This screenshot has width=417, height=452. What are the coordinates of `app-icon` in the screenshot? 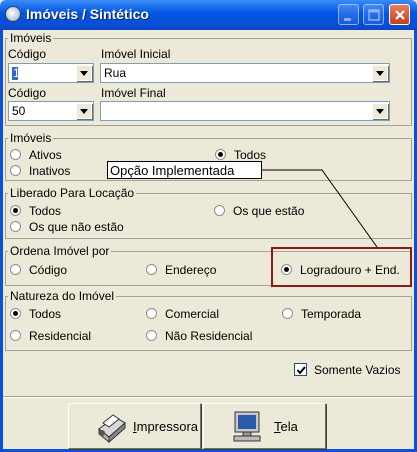 It's located at (13, 14).